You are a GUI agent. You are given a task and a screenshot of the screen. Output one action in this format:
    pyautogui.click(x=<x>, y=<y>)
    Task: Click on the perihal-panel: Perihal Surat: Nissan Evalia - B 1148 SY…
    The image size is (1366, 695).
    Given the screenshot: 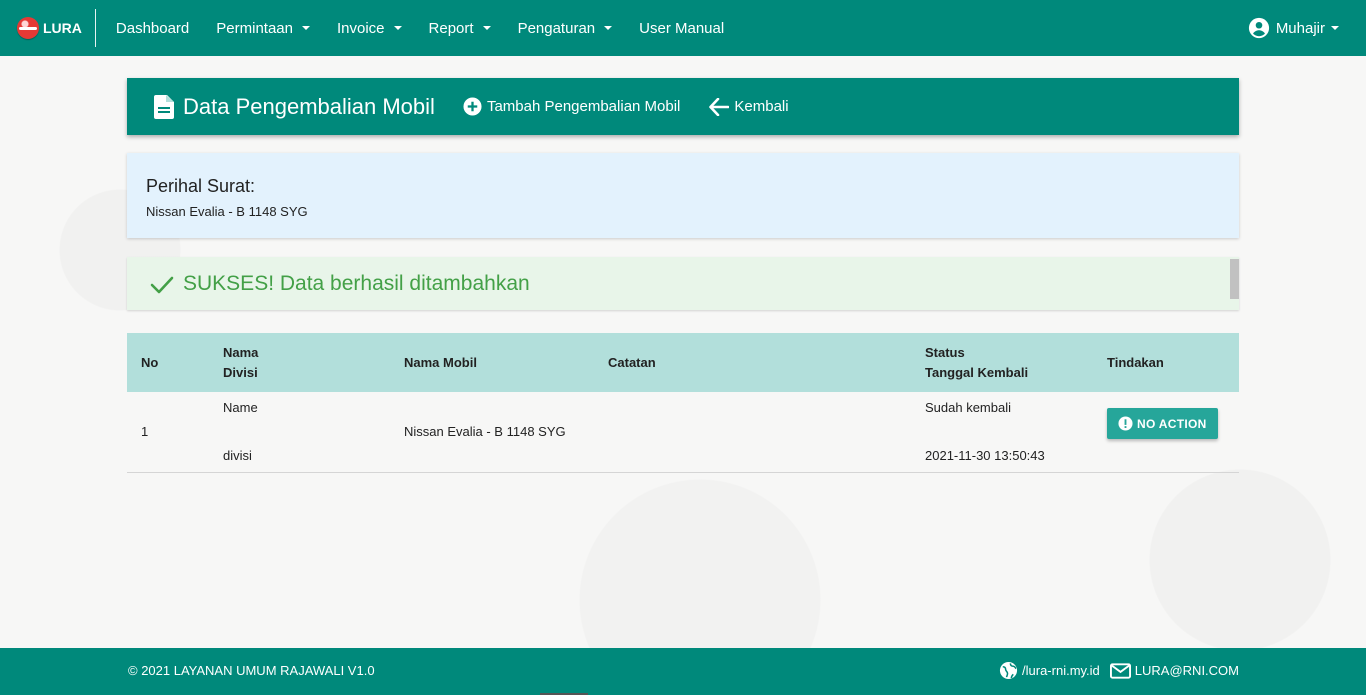 What is the action you would take?
    pyautogui.click(x=683, y=195)
    